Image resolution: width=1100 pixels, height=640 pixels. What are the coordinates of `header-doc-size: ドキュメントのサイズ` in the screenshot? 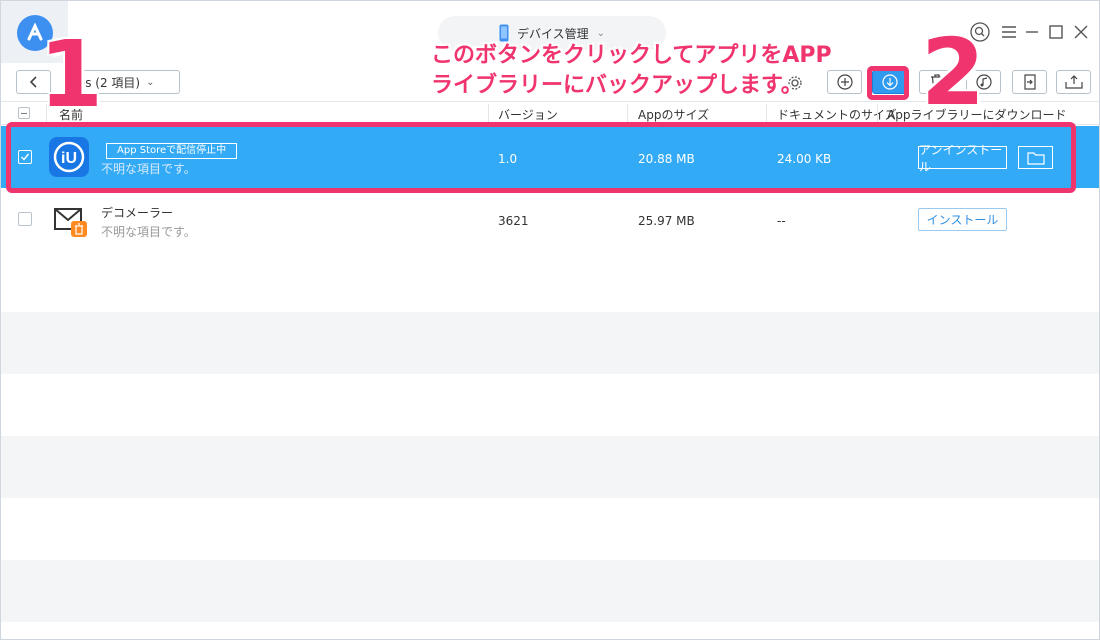 It's located at (837, 114).